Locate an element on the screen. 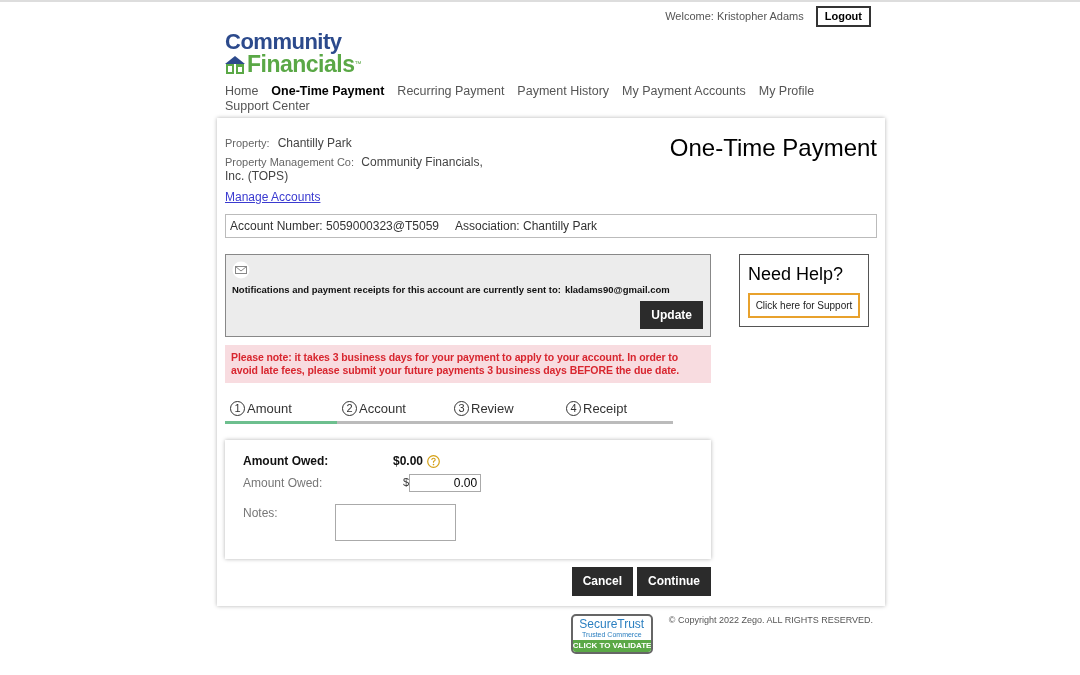  seal-text: CLICK TO VALIDATE is located at coordinates (611, 645).